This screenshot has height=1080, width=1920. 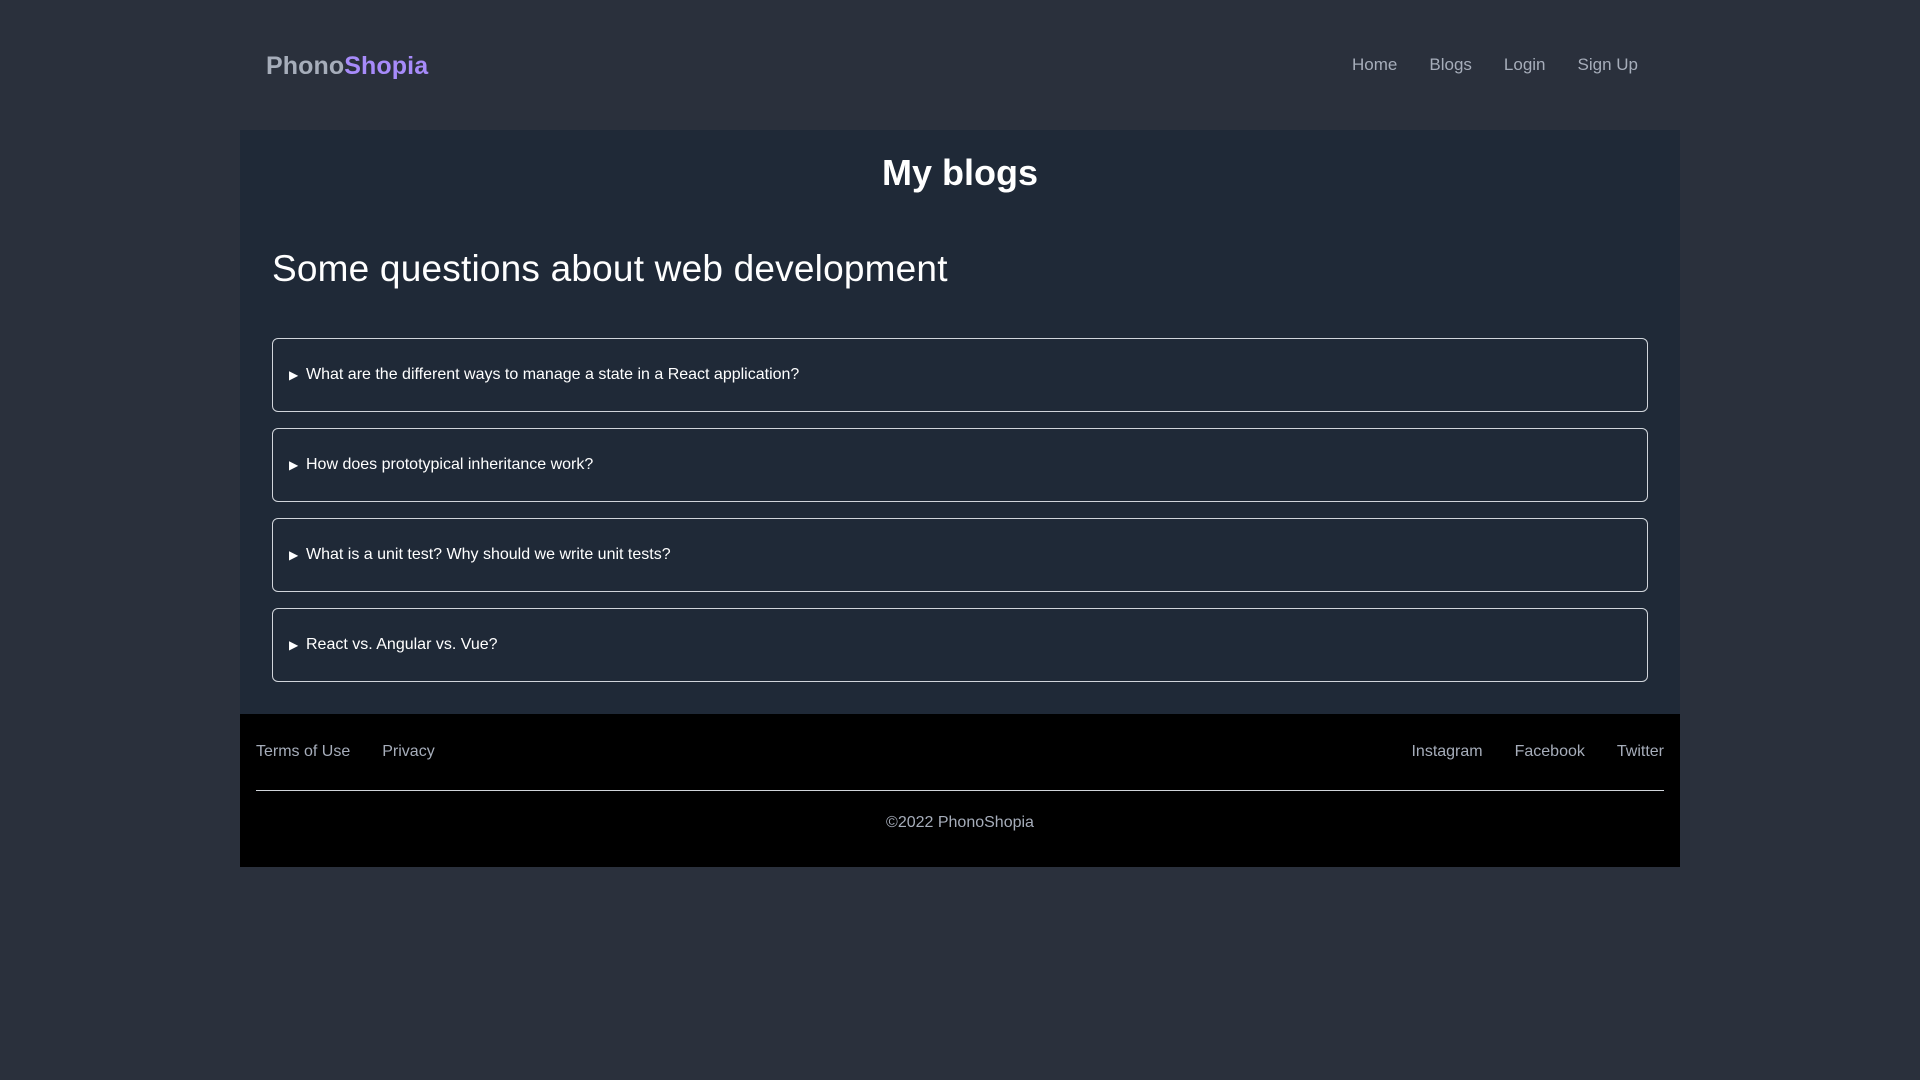 What do you see at coordinates (1479, 65) in the screenshot?
I see `main-nav: Home Blogs Login Sign Up` at bounding box center [1479, 65].